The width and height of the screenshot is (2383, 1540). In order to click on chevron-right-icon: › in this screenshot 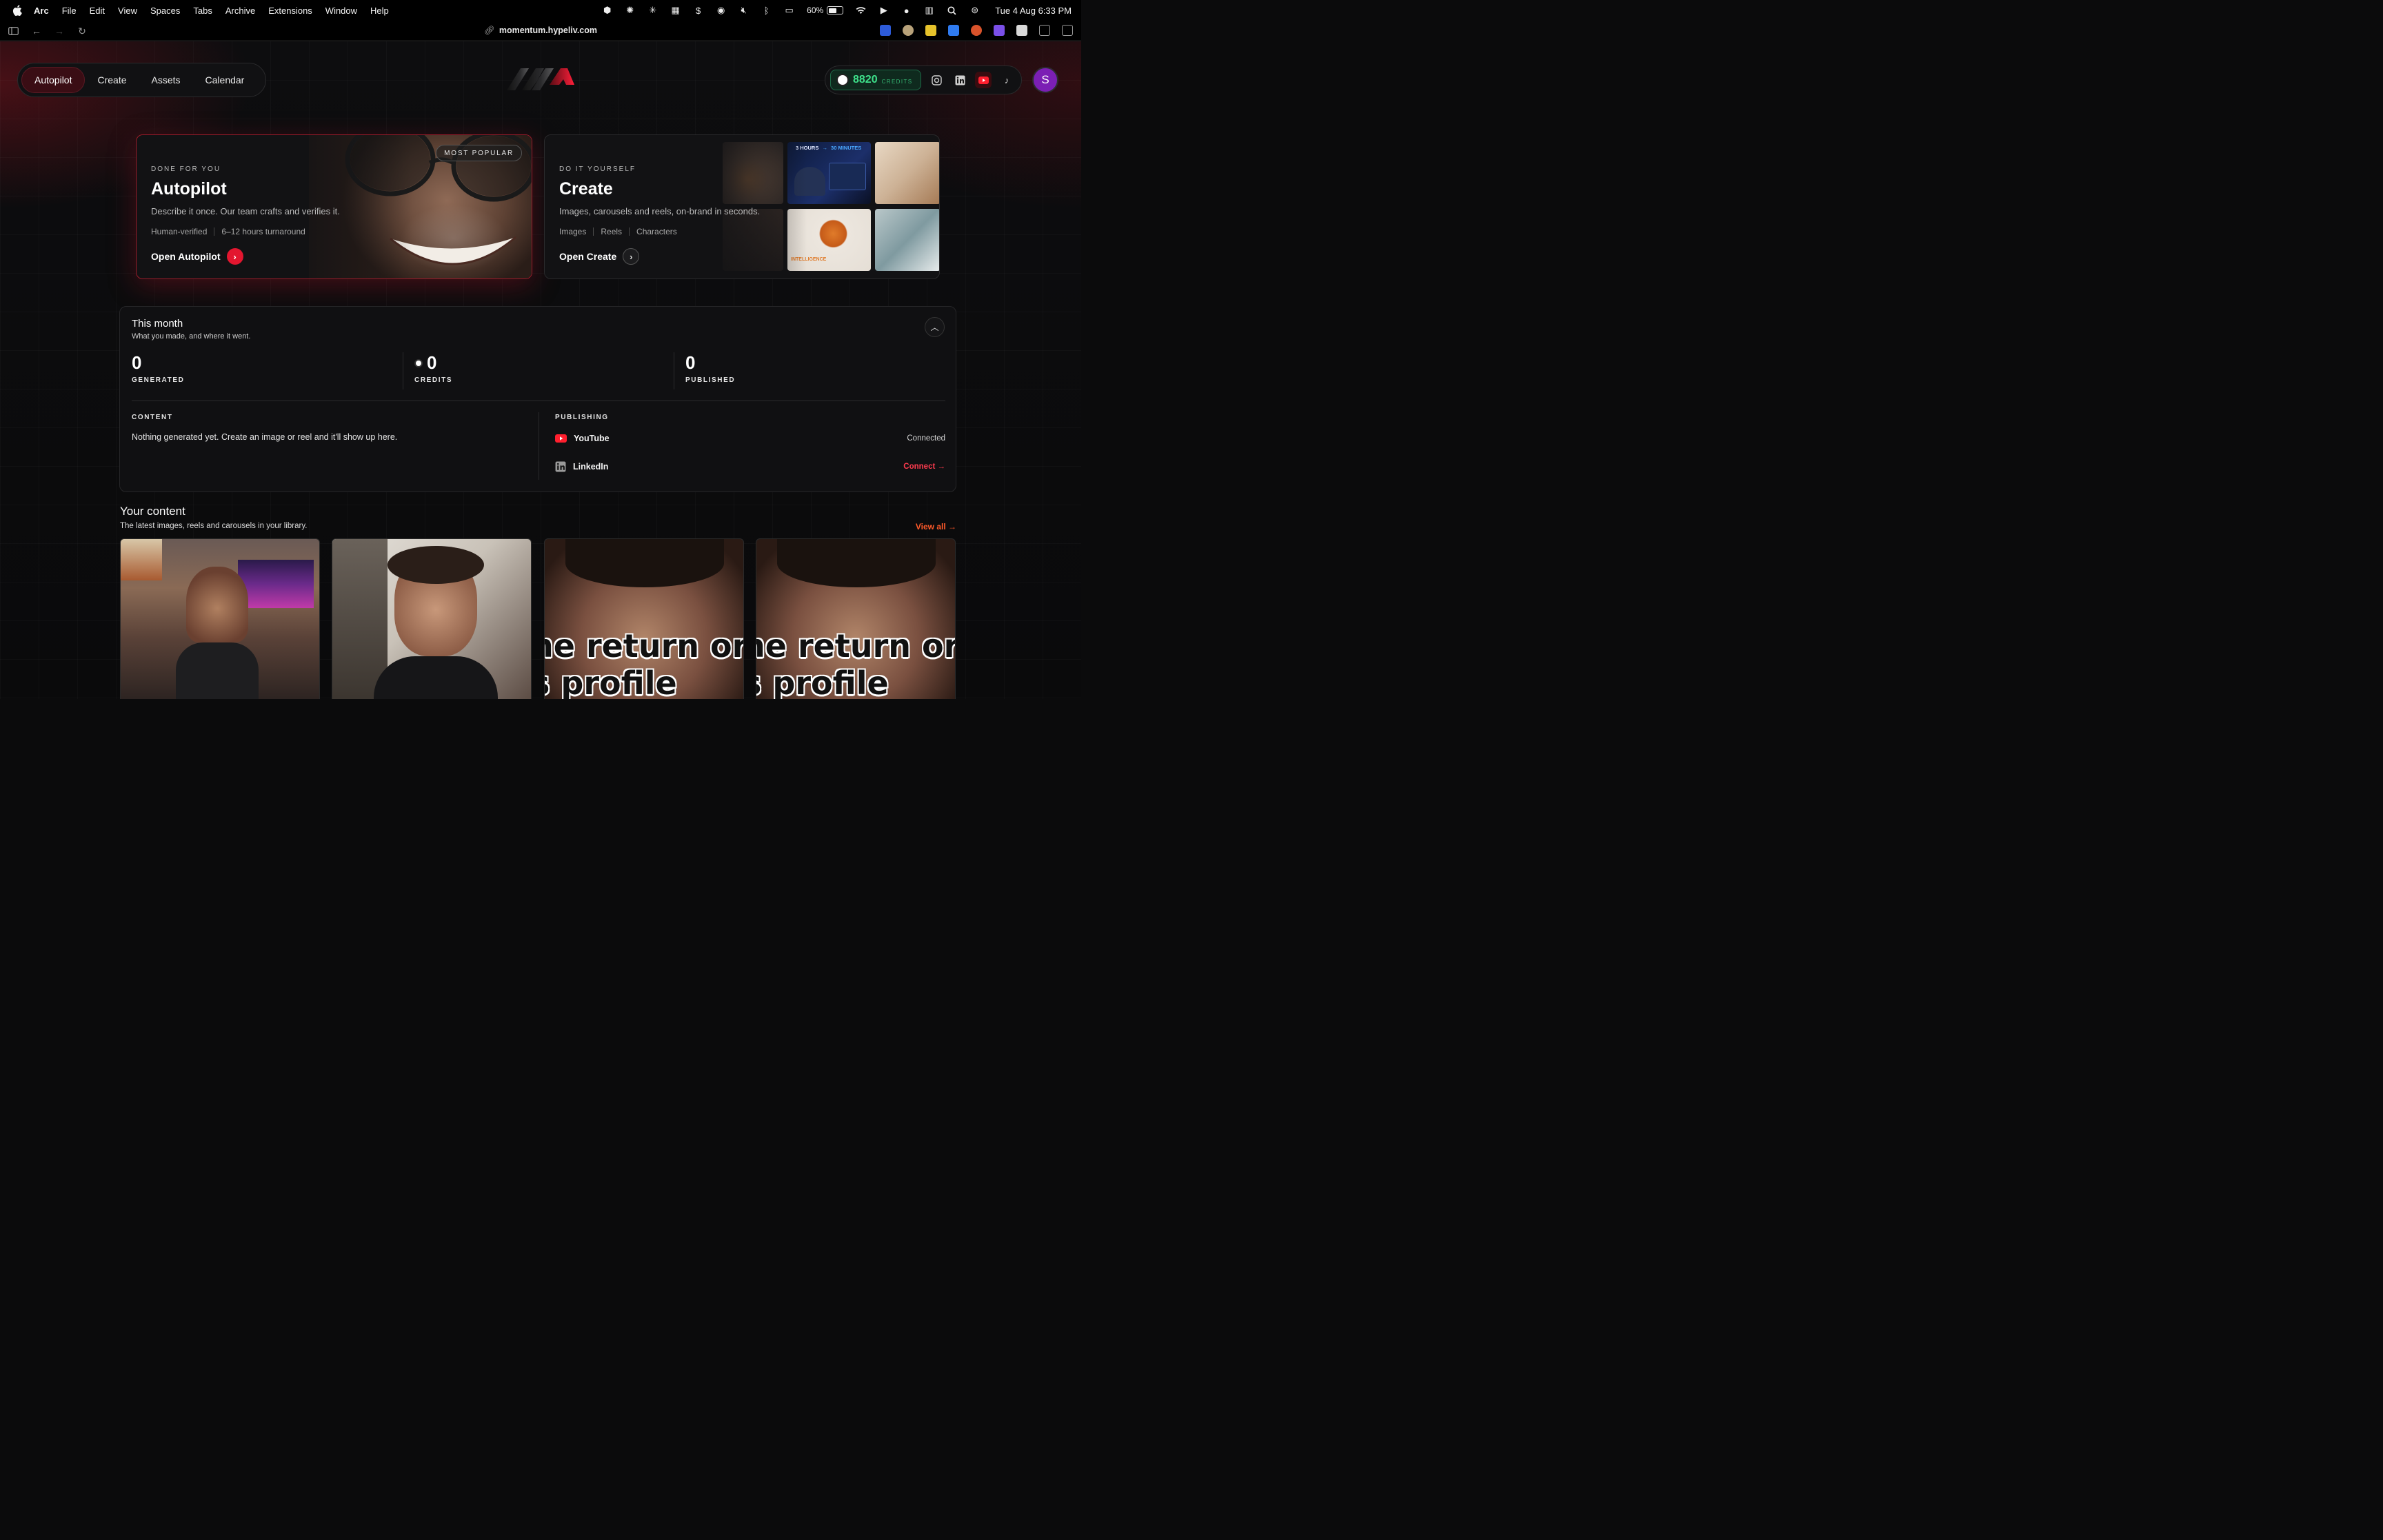, I will do `click(631, 256)`.